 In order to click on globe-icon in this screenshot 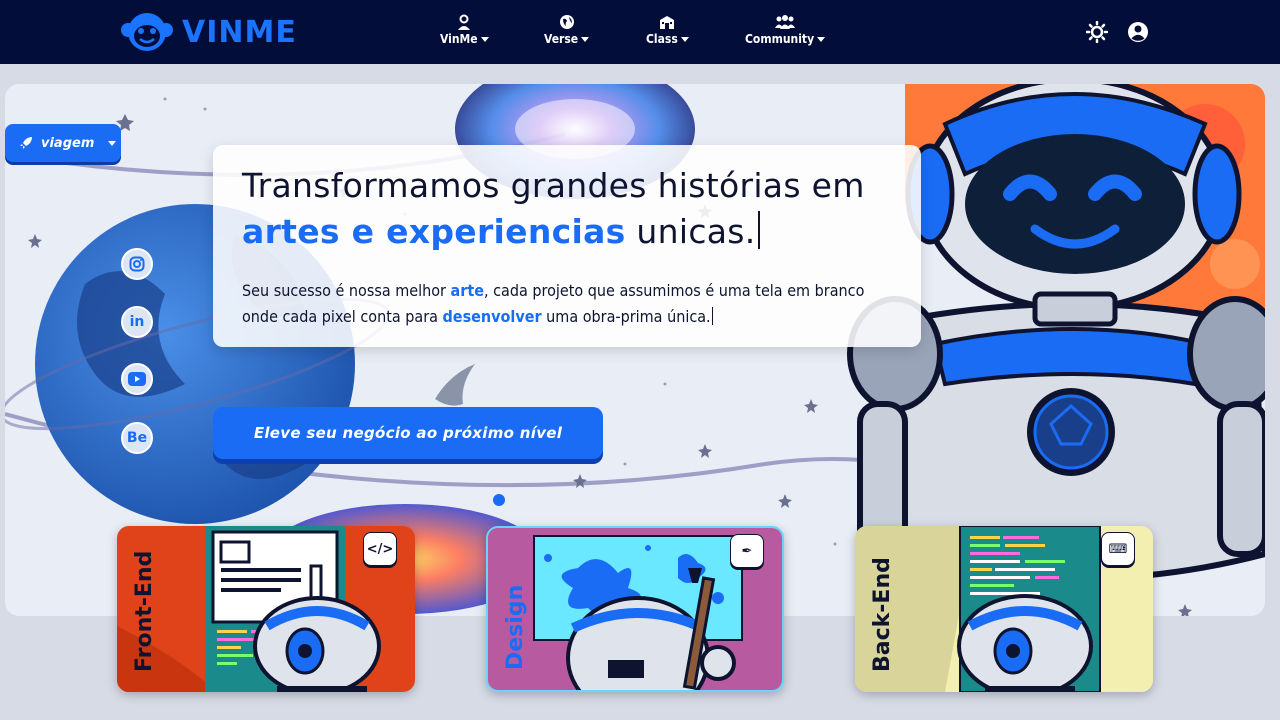, I will do `click(566, 22)`.